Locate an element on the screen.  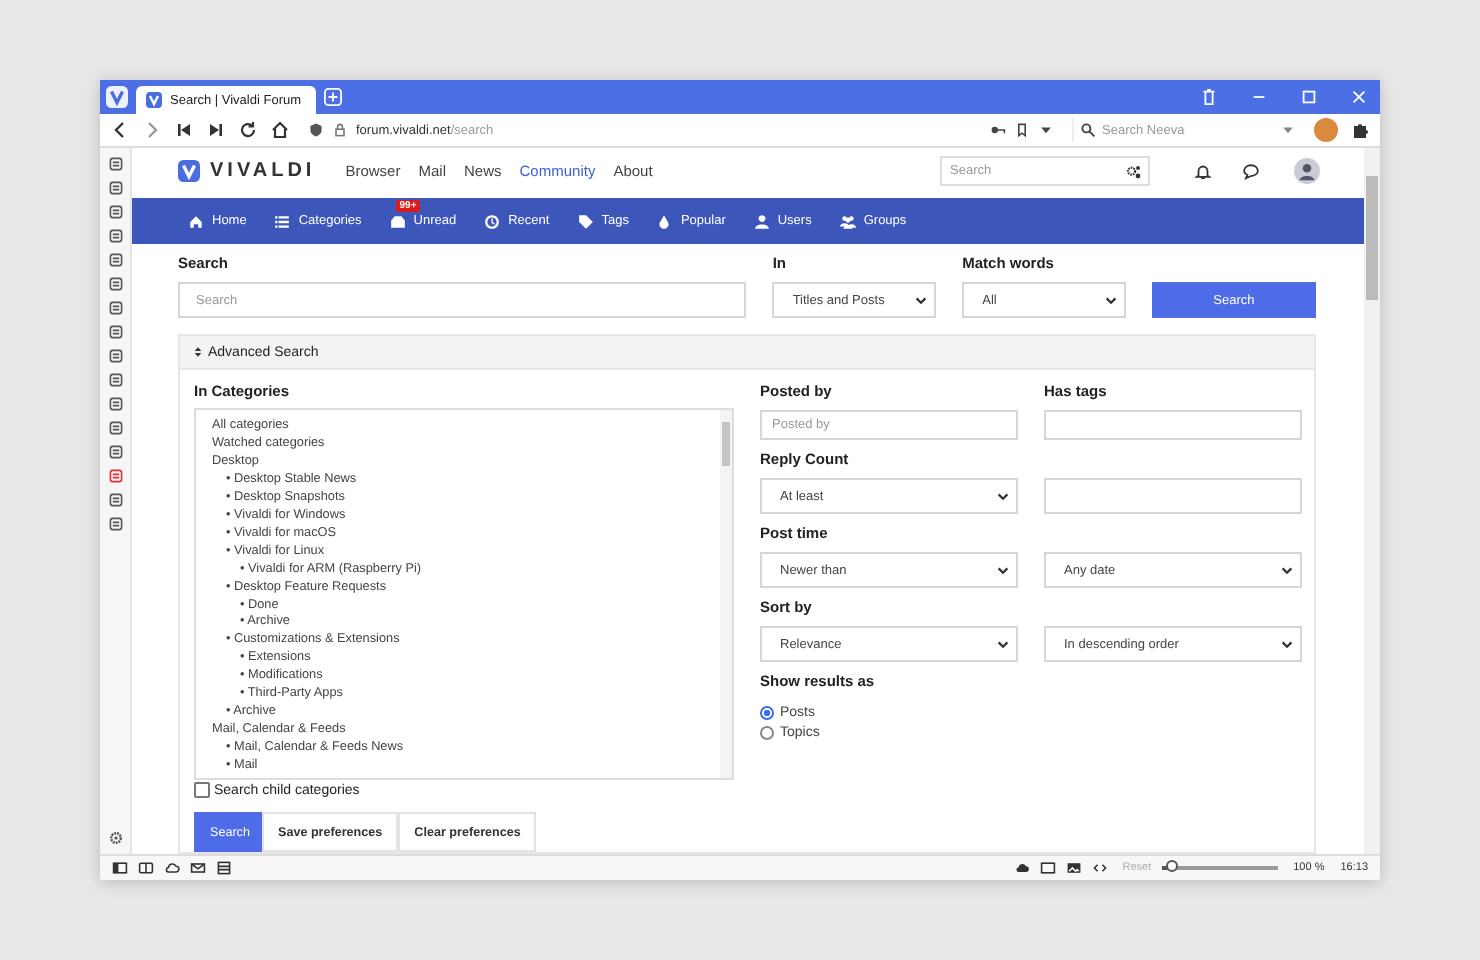
list-icon is located at coordinates (282, 221).